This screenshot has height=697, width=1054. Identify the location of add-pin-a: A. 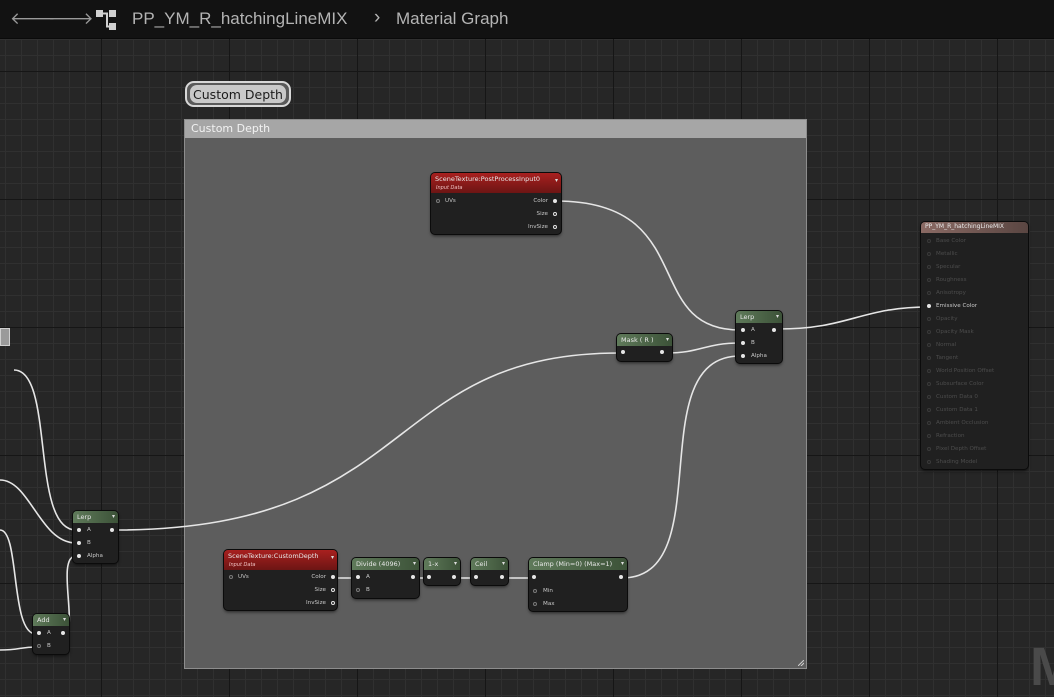
(44, 633).